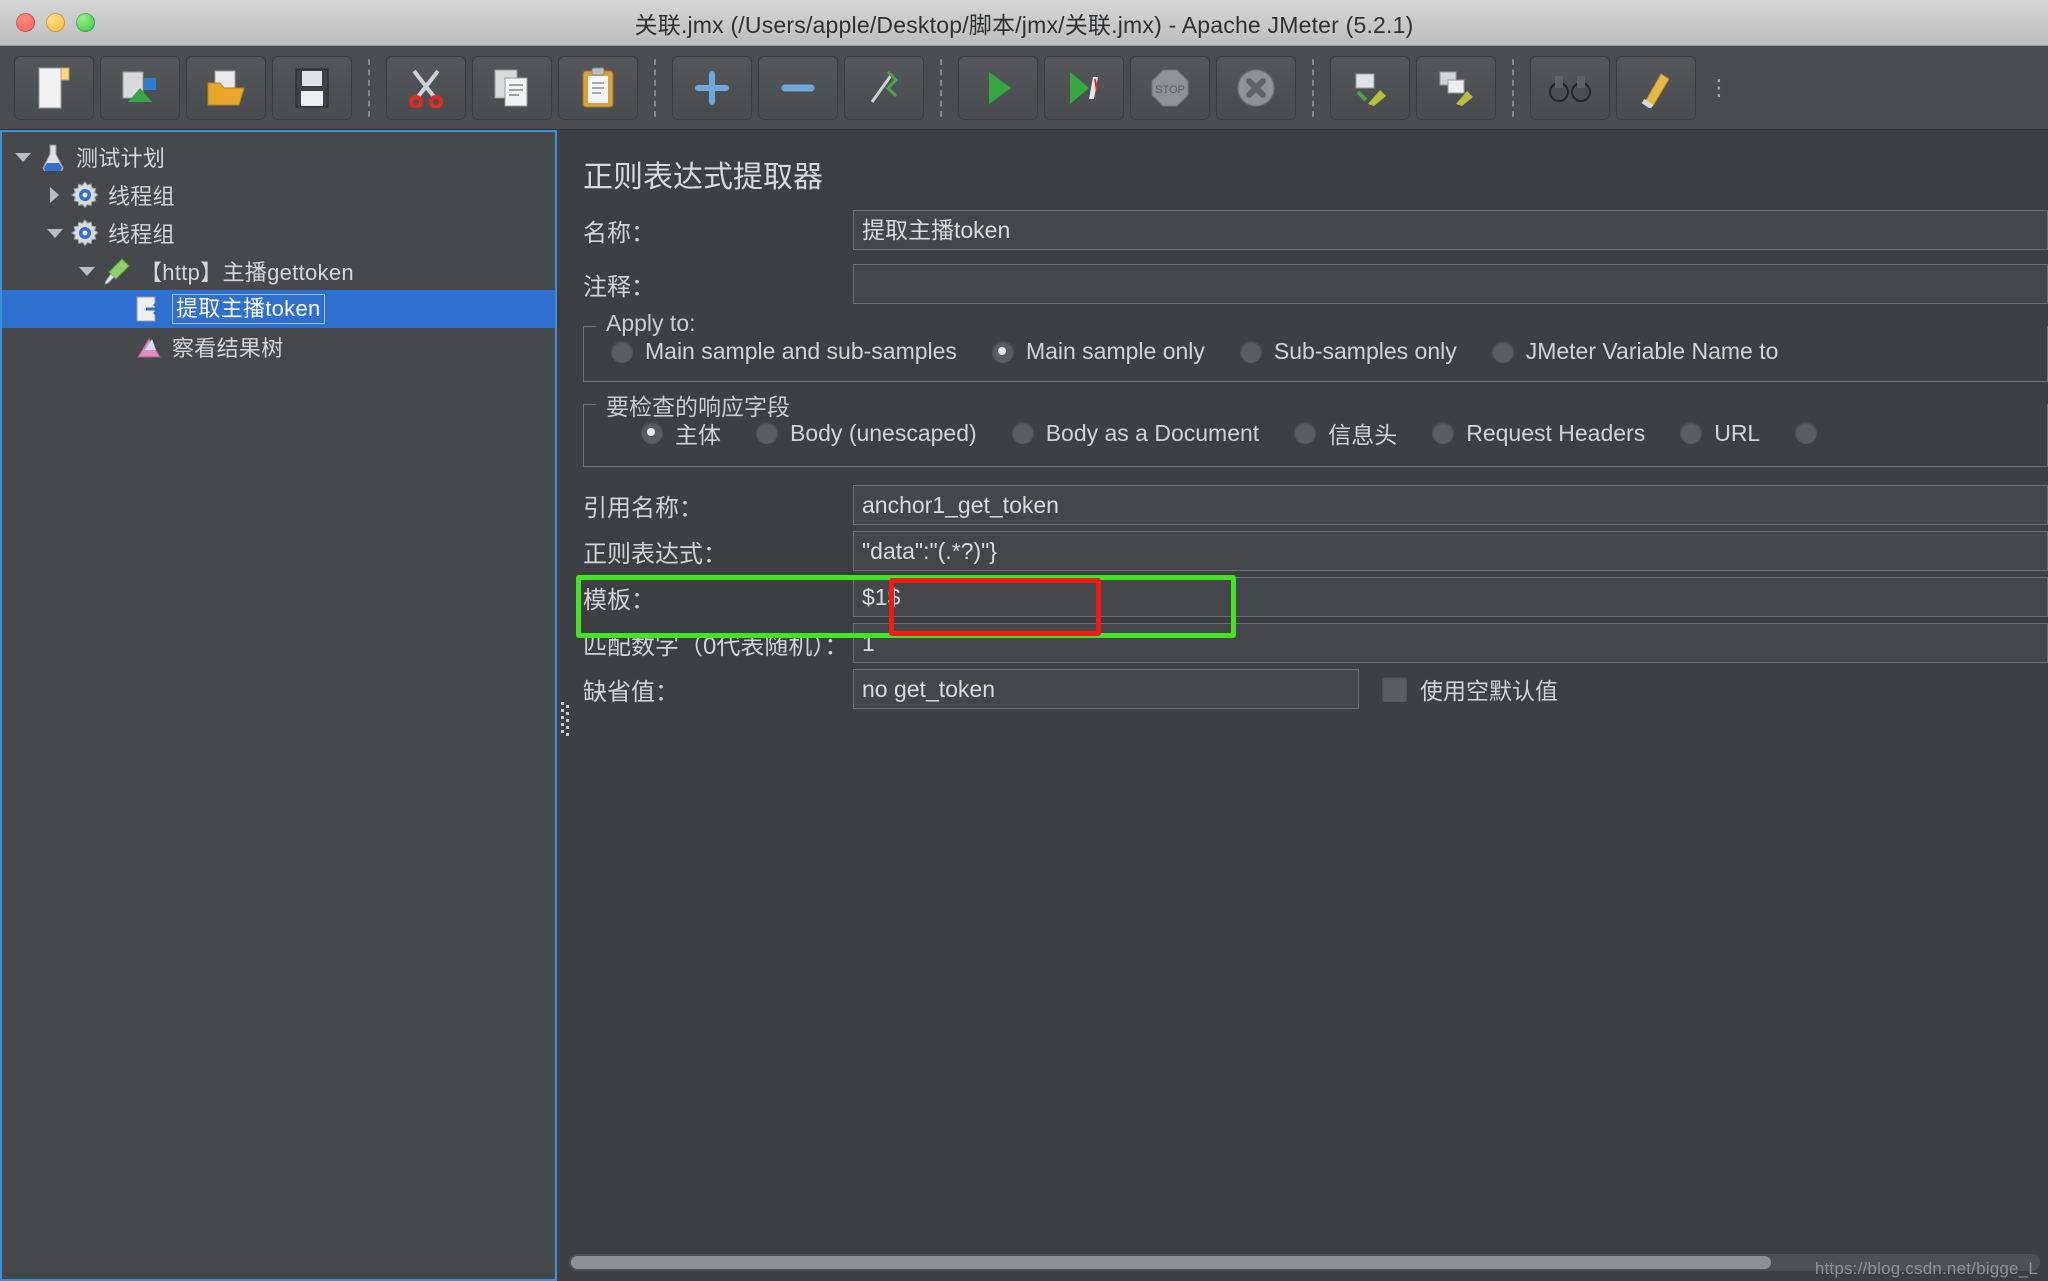 This screenshot has height=1281, width=2048. I want to click on split-pane-drag-handle, so click(566, 721).